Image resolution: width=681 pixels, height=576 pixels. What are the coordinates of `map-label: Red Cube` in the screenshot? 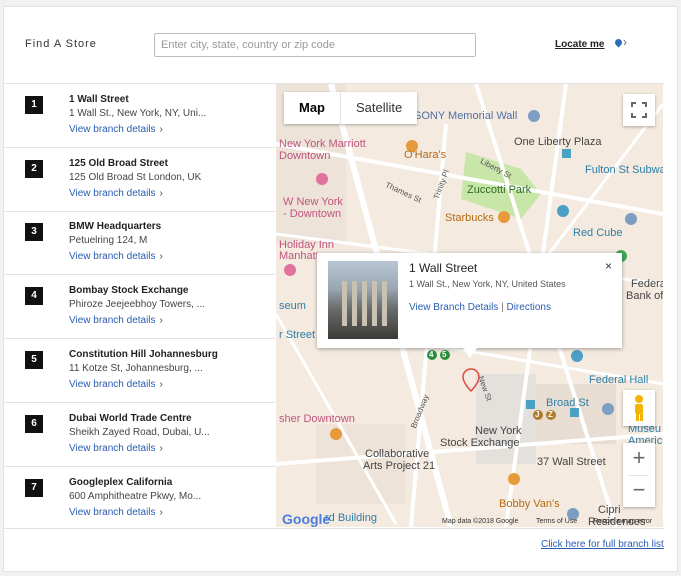 It's located at (598, 233).